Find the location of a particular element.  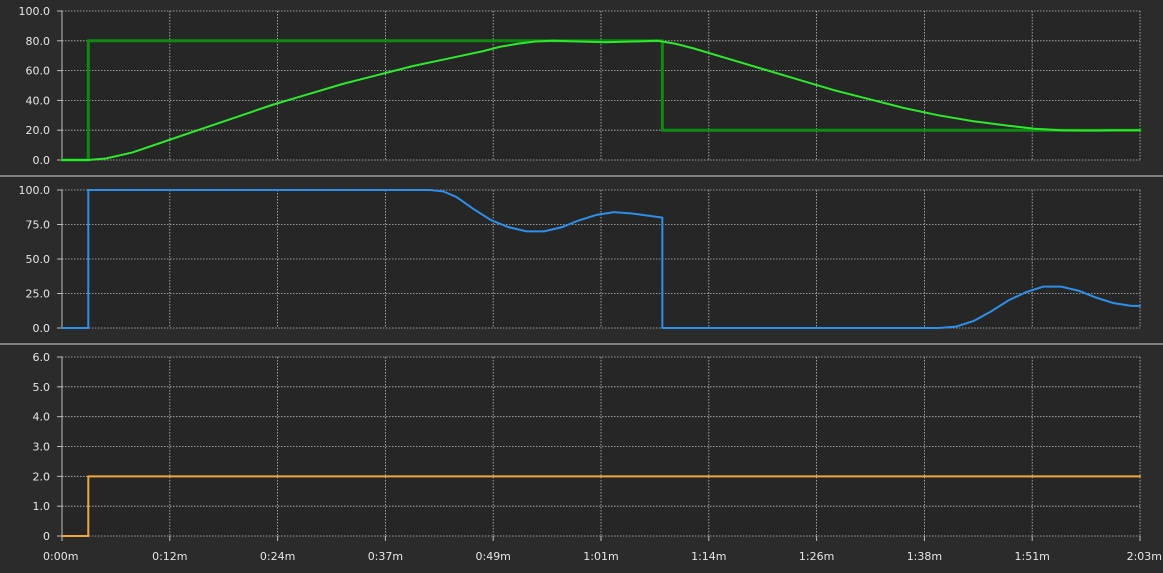

y-tick-label: 3.0 is located at coordinates (42, 447).